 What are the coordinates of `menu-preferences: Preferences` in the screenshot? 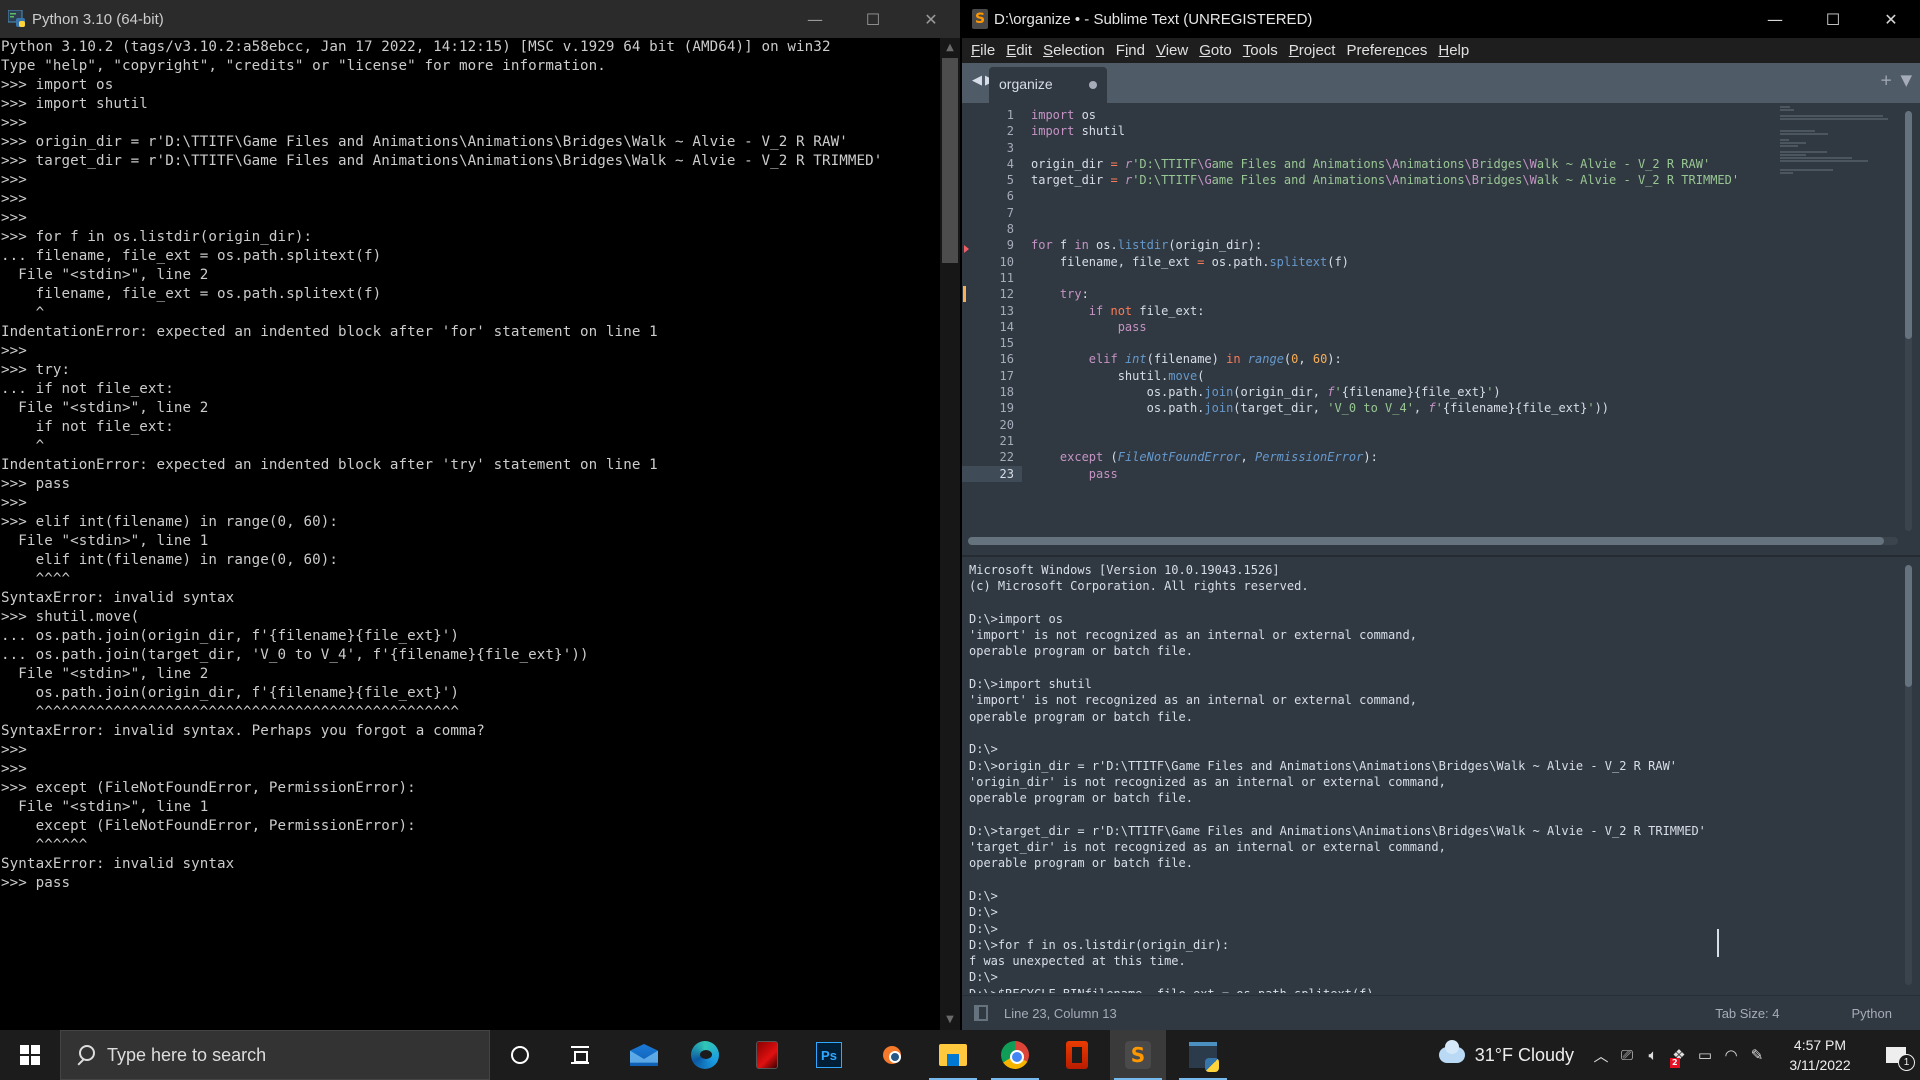 It's located at (1387, 50).